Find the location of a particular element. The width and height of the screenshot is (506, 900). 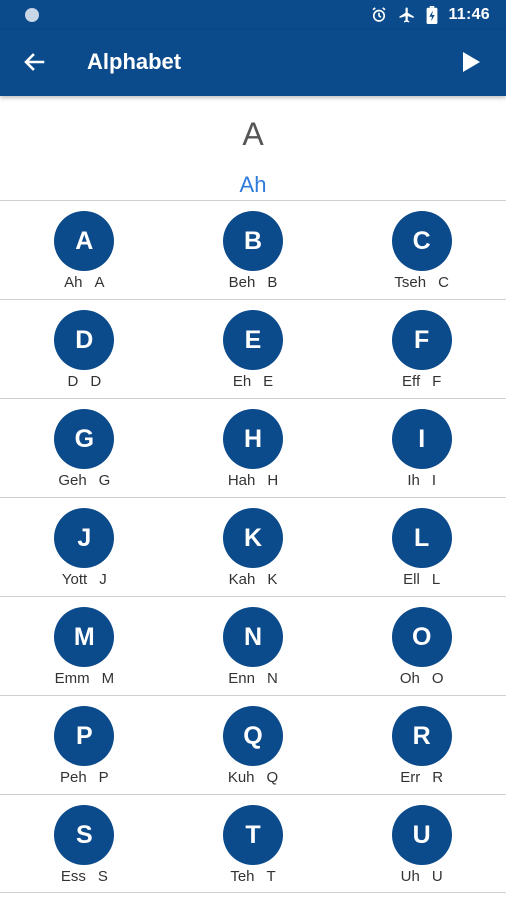

letter-latin: R is located at coordinates (438, 777).